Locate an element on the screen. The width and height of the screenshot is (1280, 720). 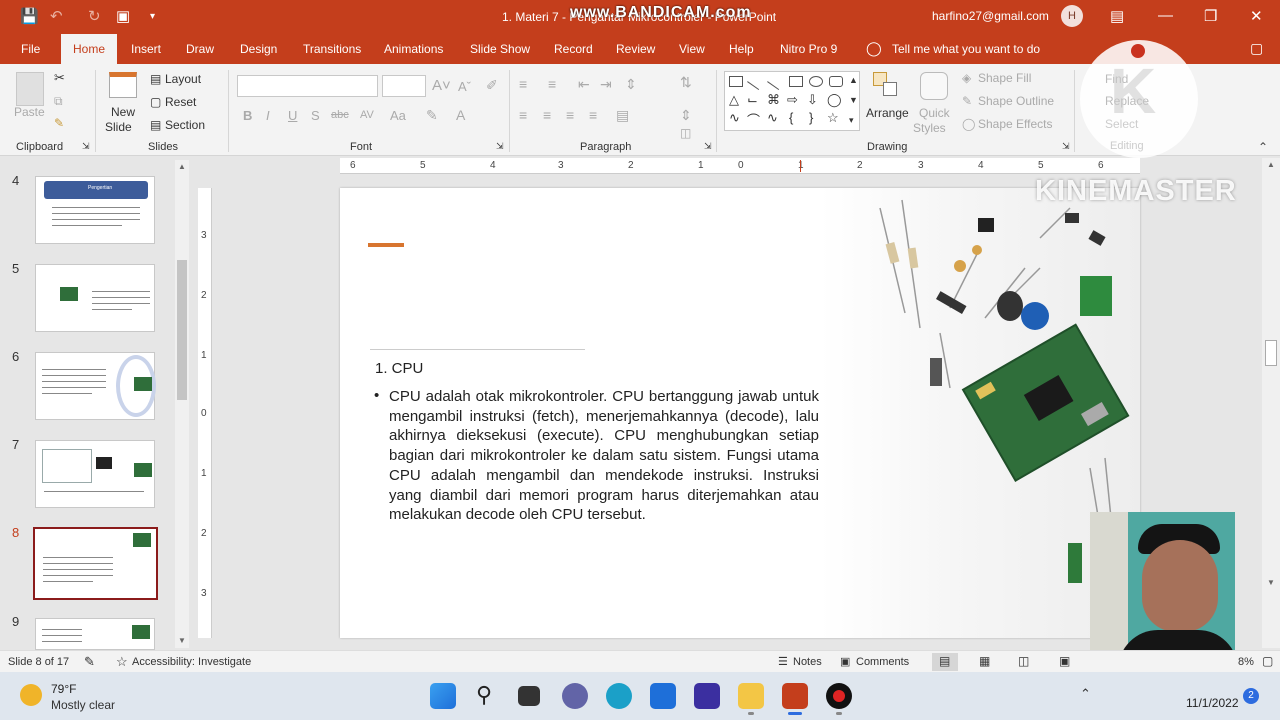
paragraph-launcher-icon: ⇲ is located at coordinates (708, 146).